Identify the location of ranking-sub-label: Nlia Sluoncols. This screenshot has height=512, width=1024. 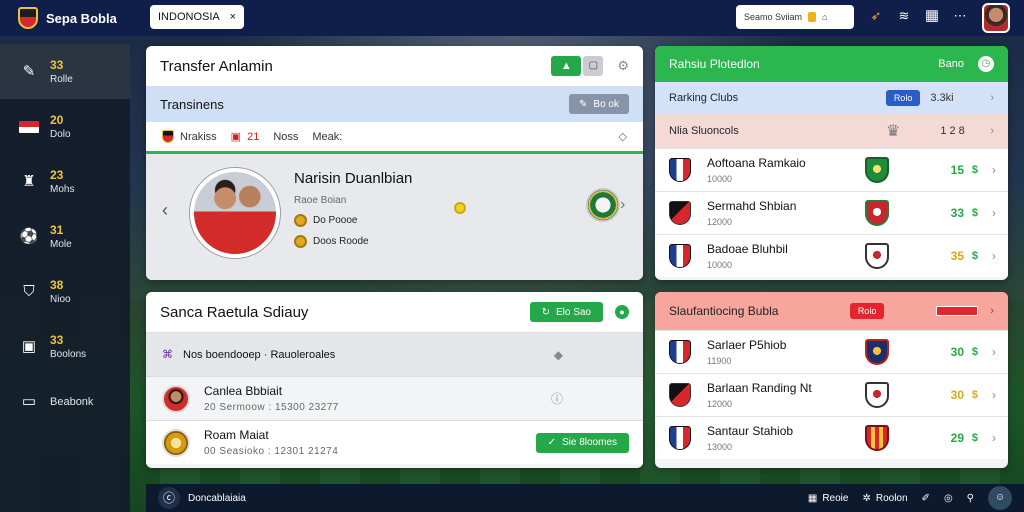
(704, 131).